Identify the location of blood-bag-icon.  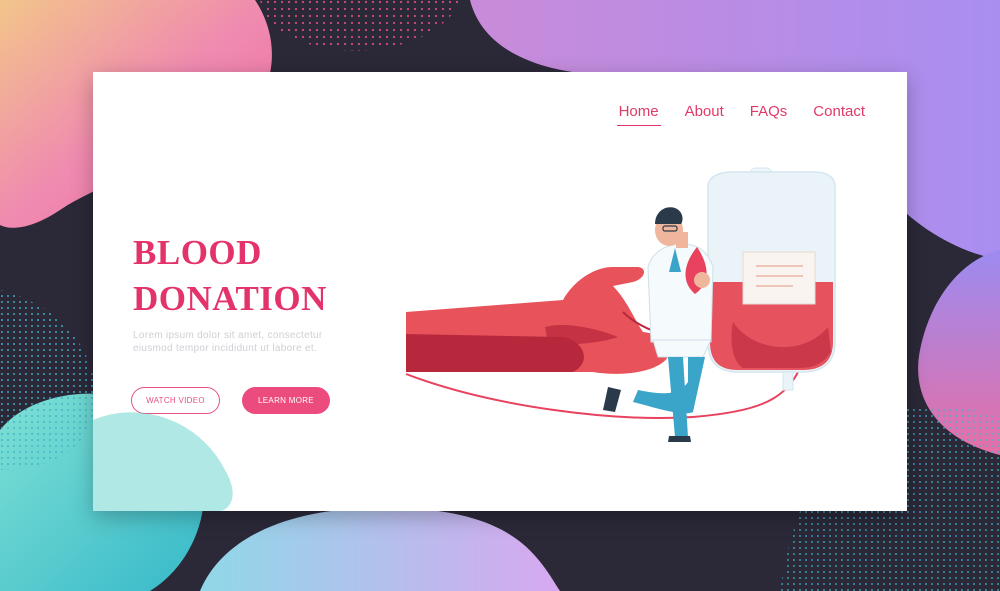
(771, 279).